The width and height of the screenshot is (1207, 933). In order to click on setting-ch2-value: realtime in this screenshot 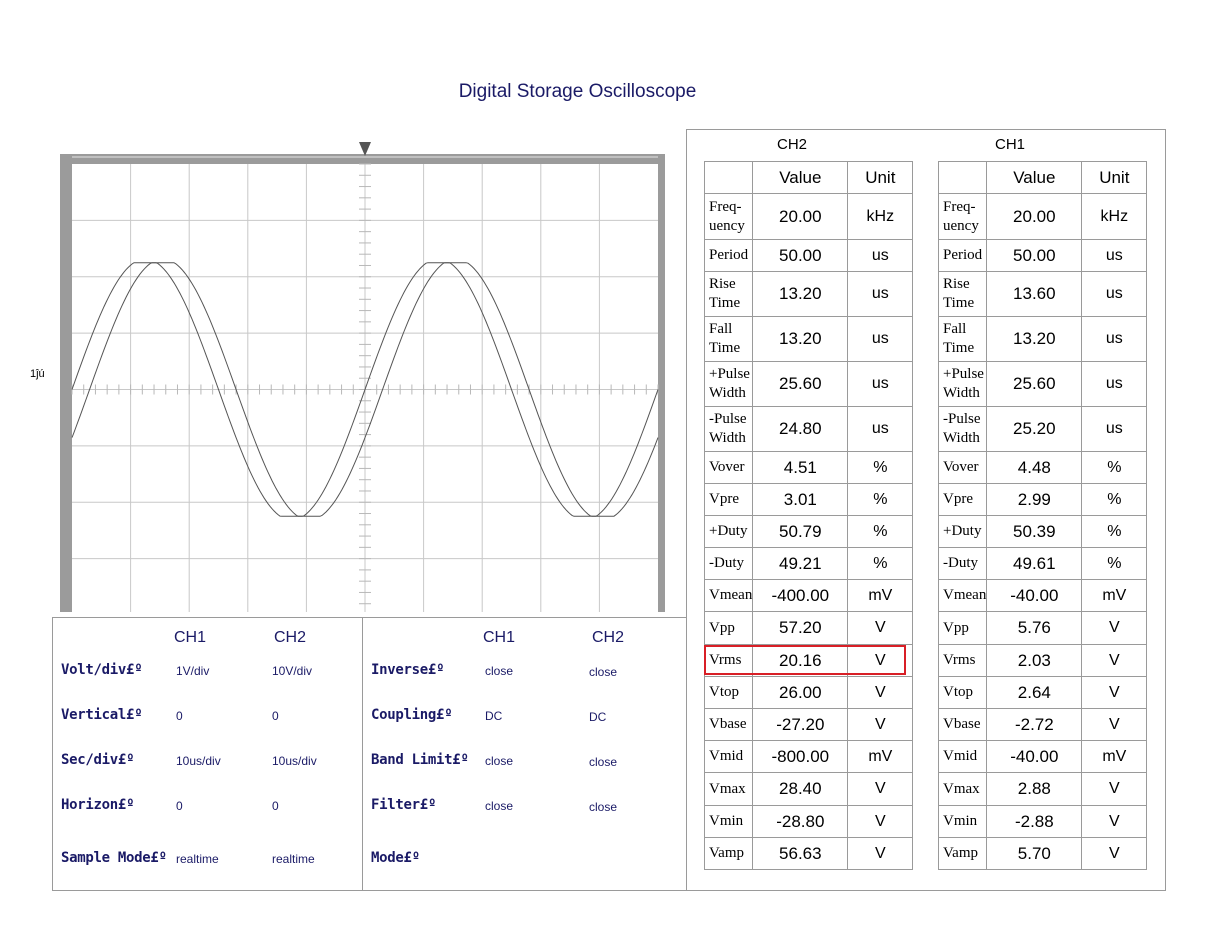, I will do `click(293, 859)`.